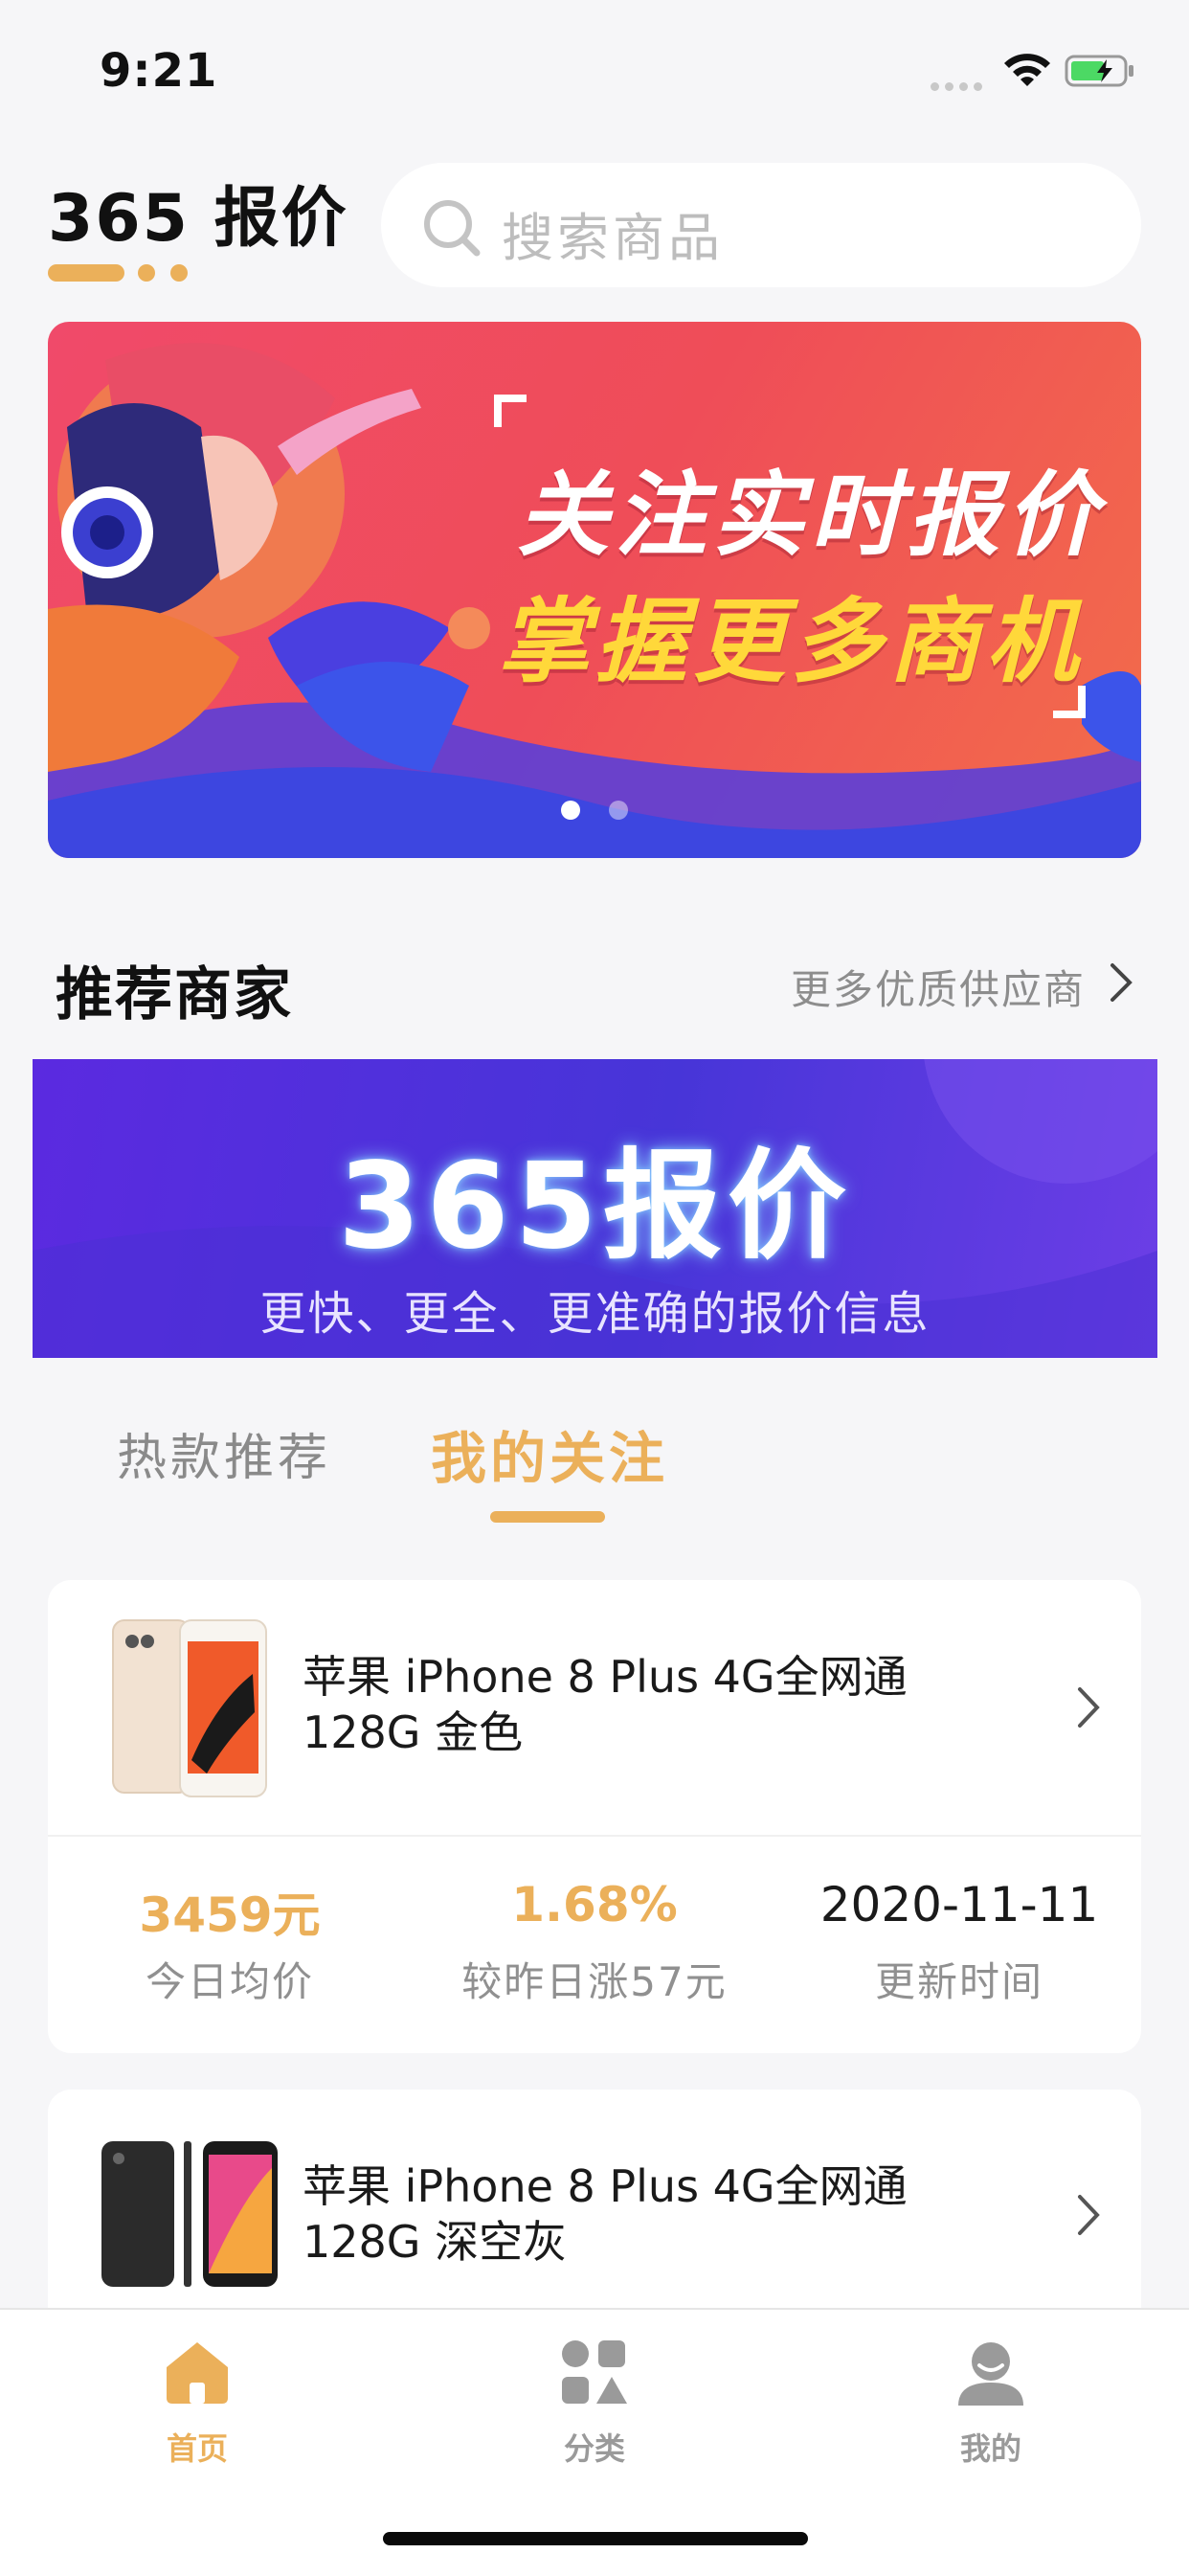 The image size is (1189, 2576). I want to click on home-icon, so click(197, 2373).